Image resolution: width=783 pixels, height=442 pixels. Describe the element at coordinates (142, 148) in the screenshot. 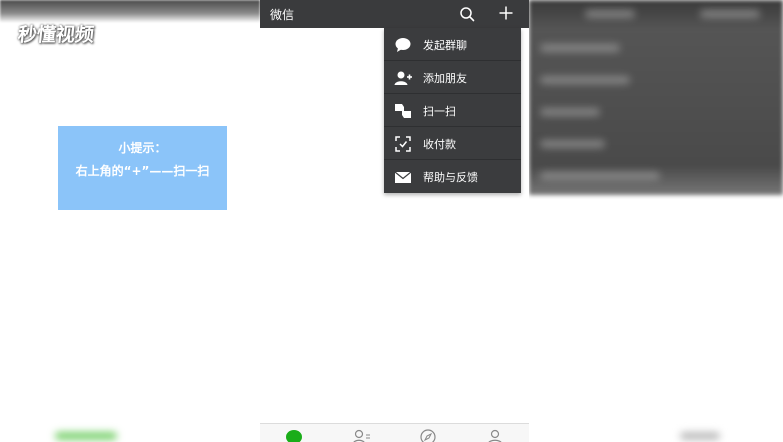

I see `tip-title: 小提示：` at that location.